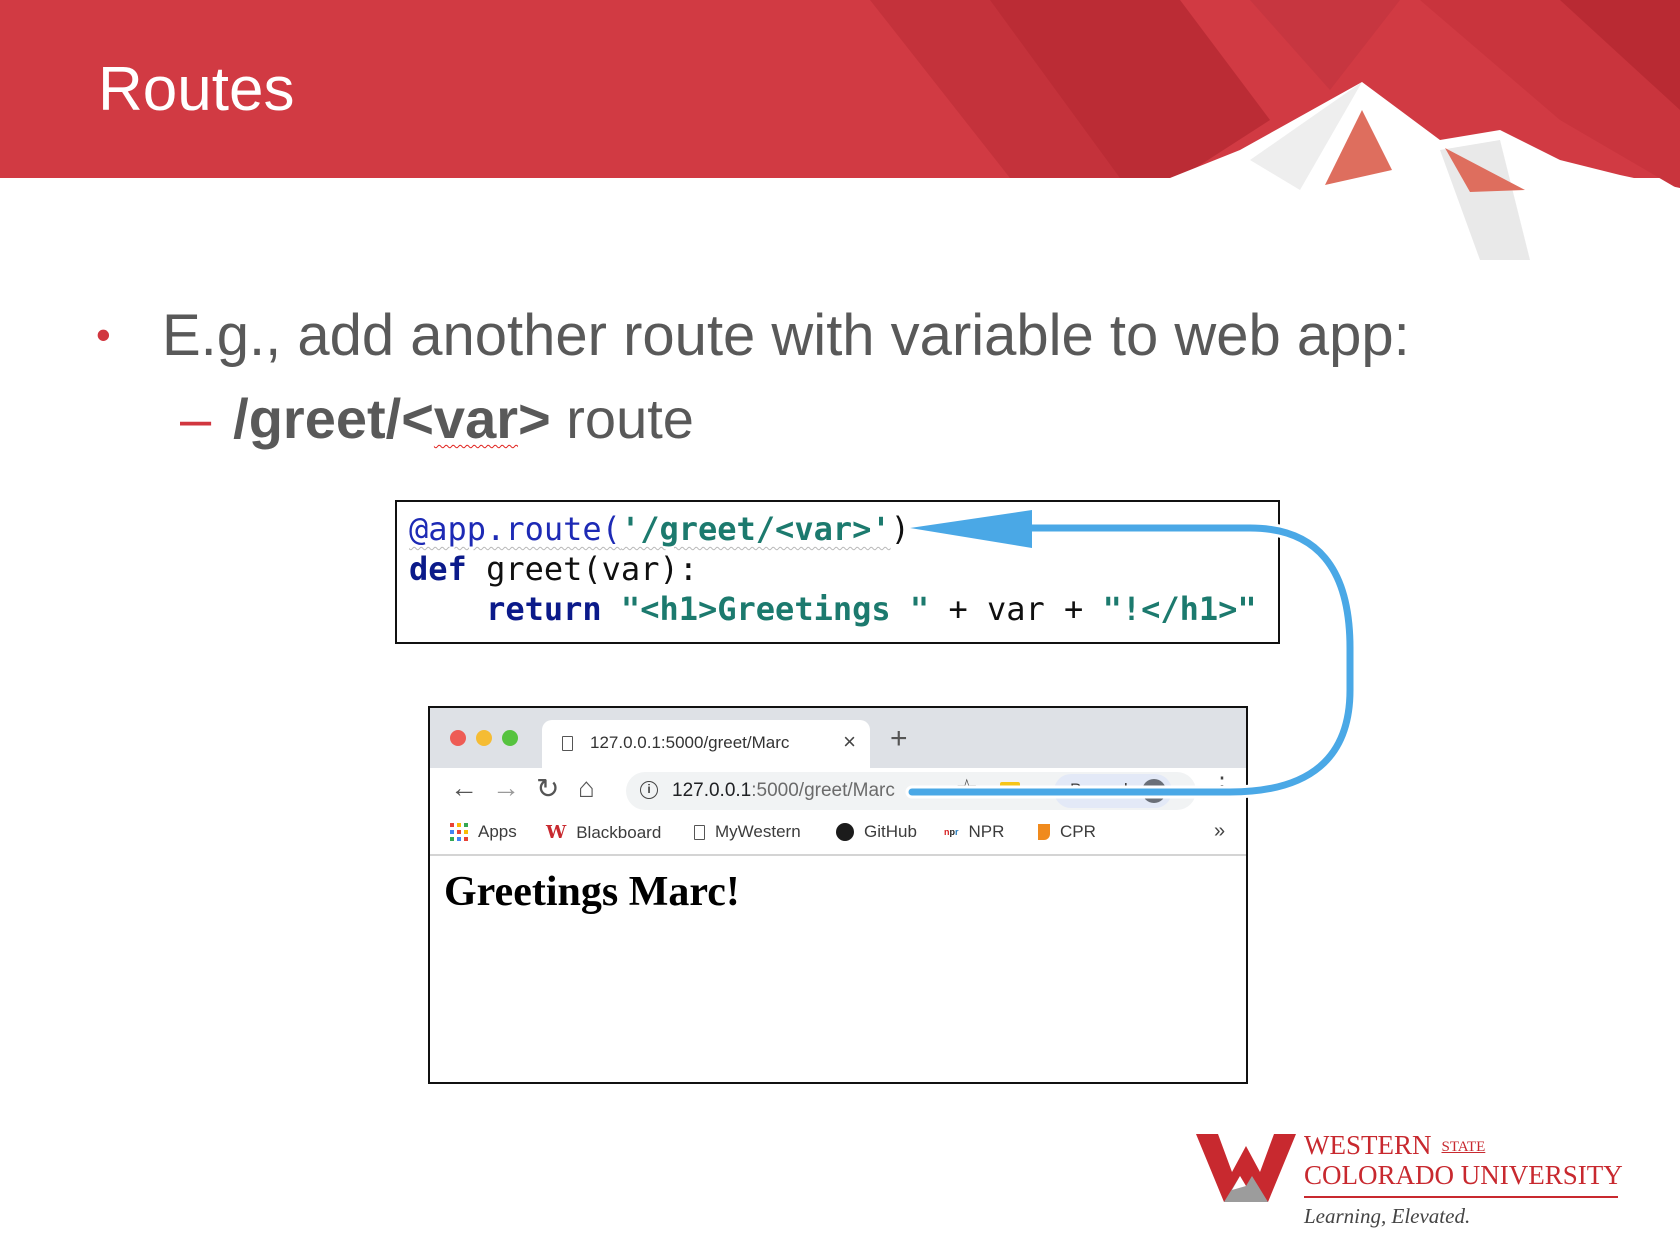 The image size is (1680, 1260). Describe the element at coordinates (1463, 1147) in the screenshot. I see `logo-state: STATE` at that location.